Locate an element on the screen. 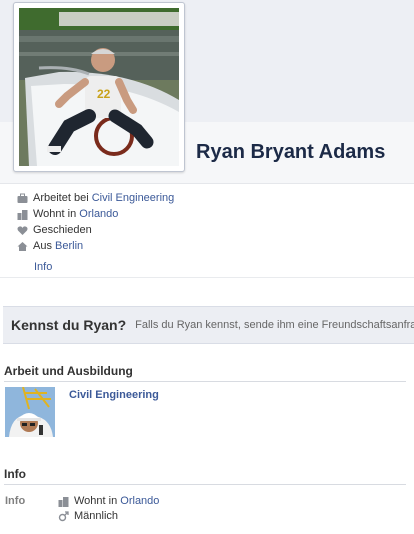  fact-work: Arbeitet bei Civil Engineering is located at coordinates (167, 198).